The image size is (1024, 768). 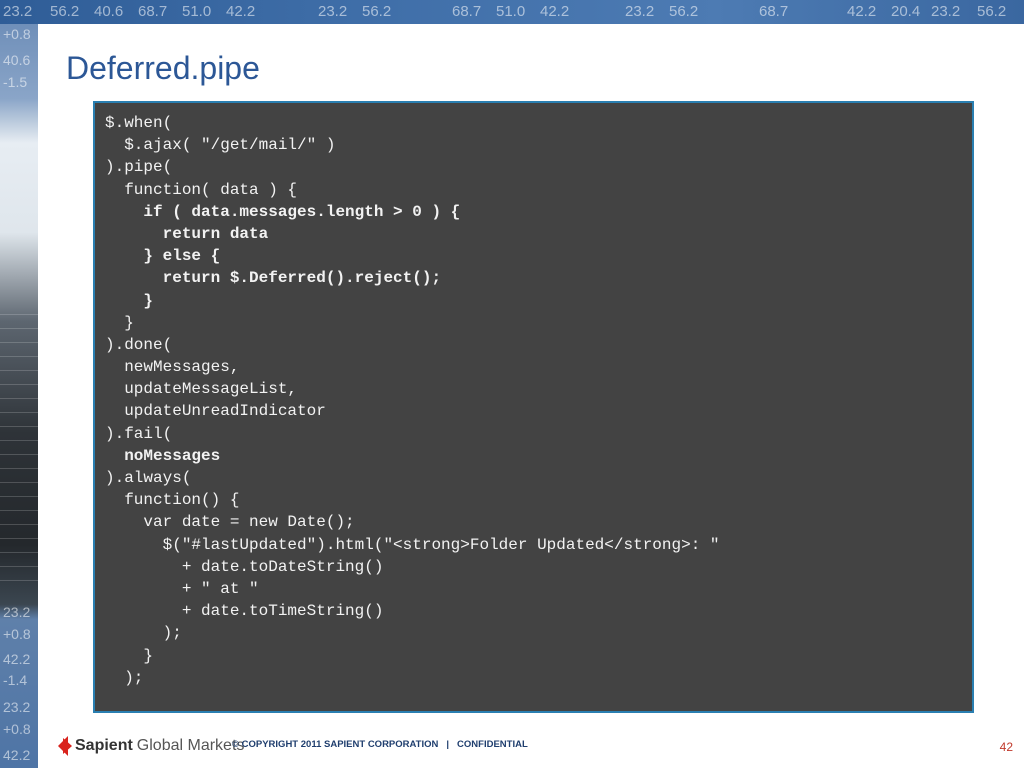 I want to click on ticker-value: 20.4, so click(x=906, y=11).